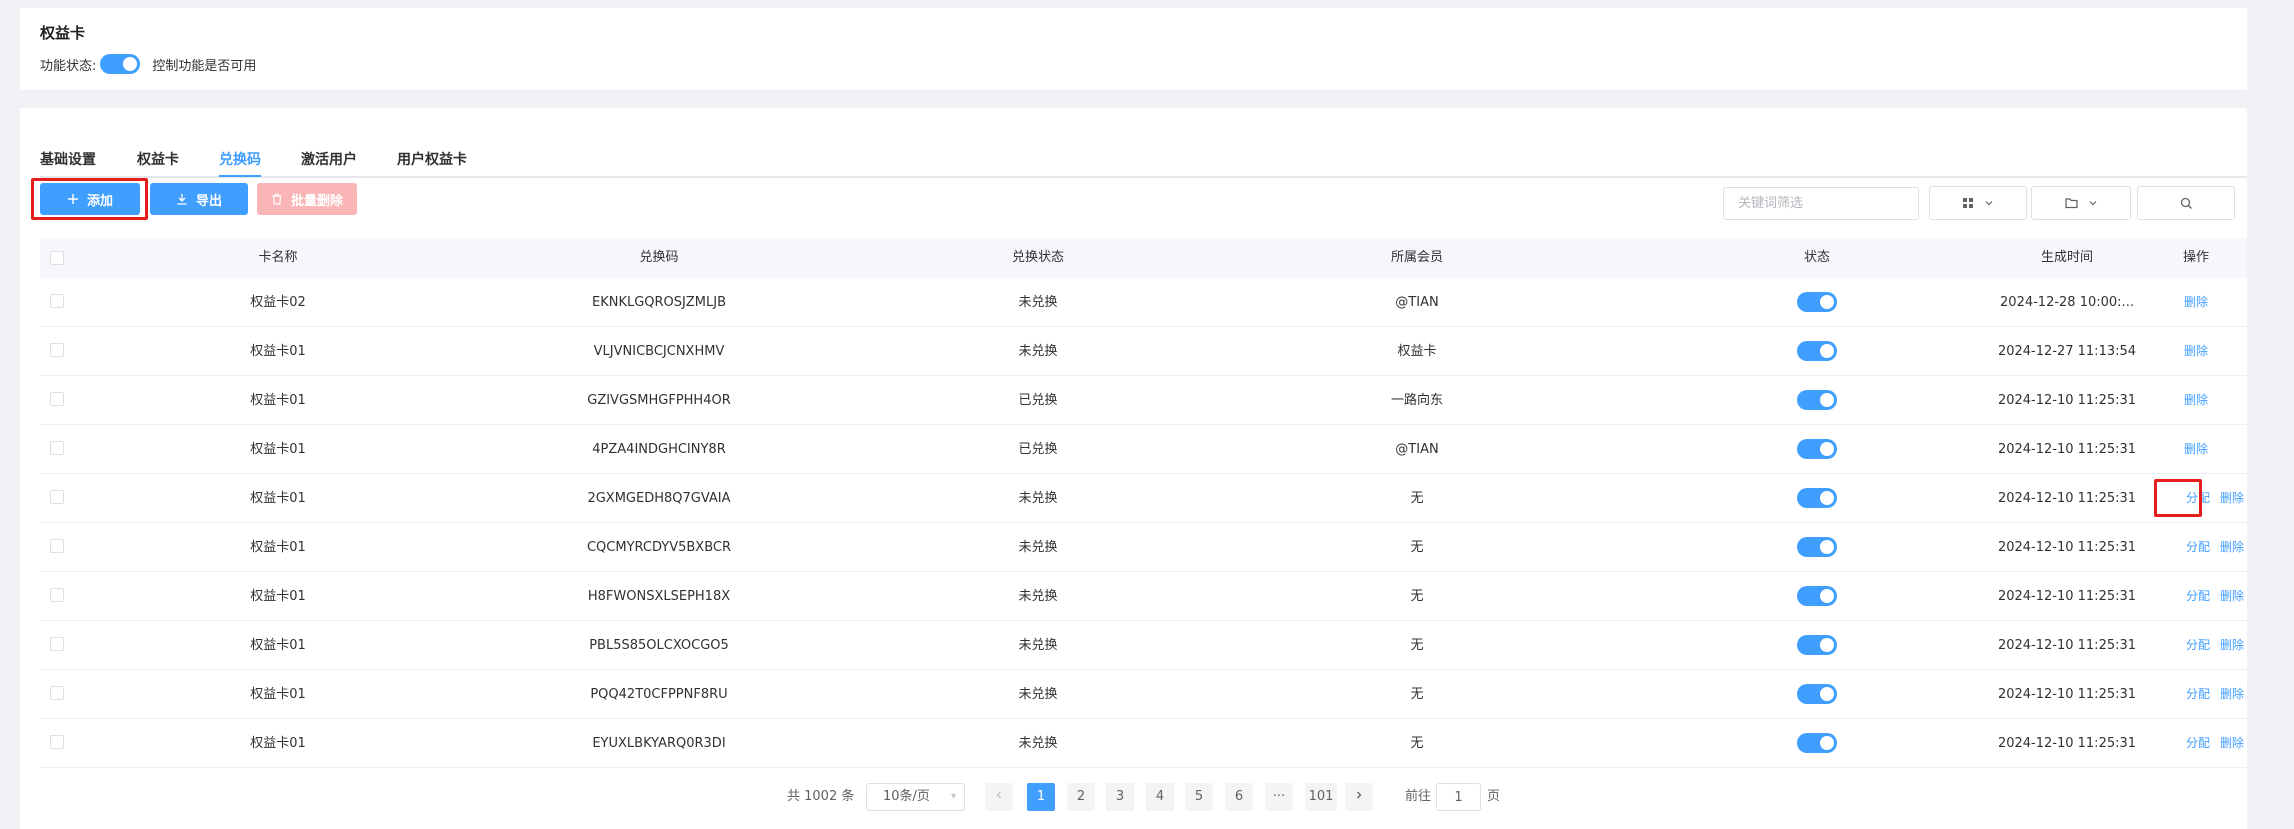 This screenshot has width=2294, height=829. I want to click on next-page-button, so click(1359, 797).